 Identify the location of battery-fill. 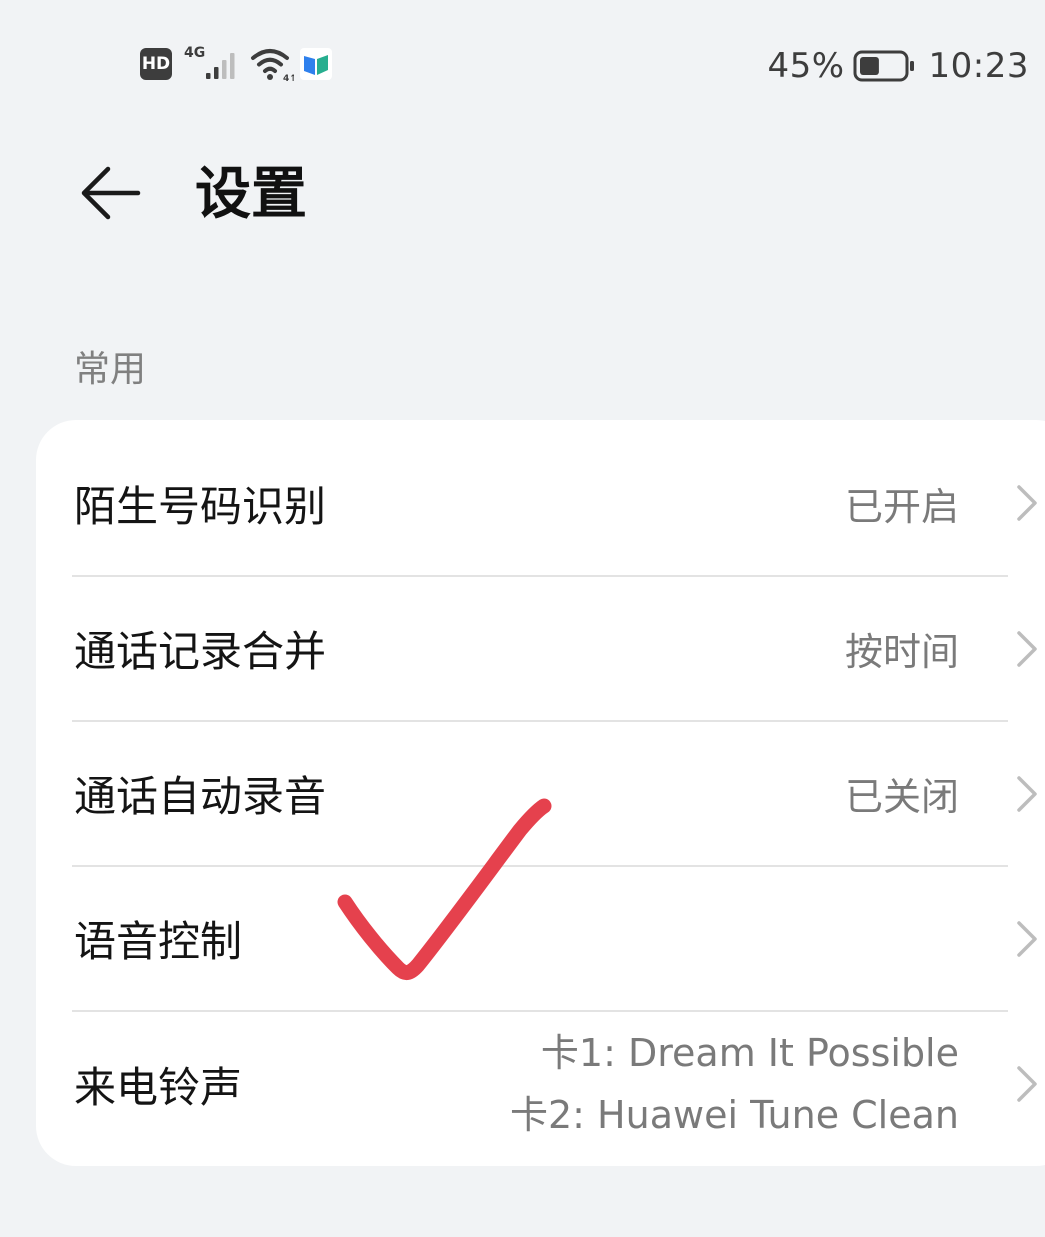
(869, 66).